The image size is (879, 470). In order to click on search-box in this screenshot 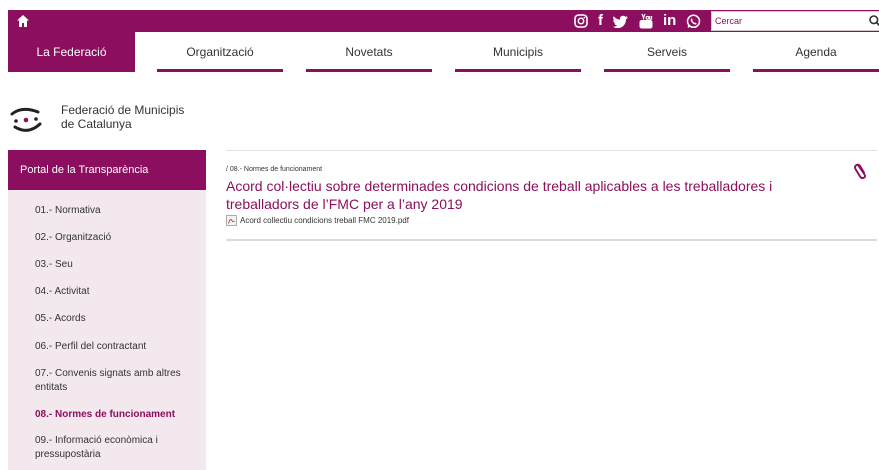, I will do `click(795, 21)`.